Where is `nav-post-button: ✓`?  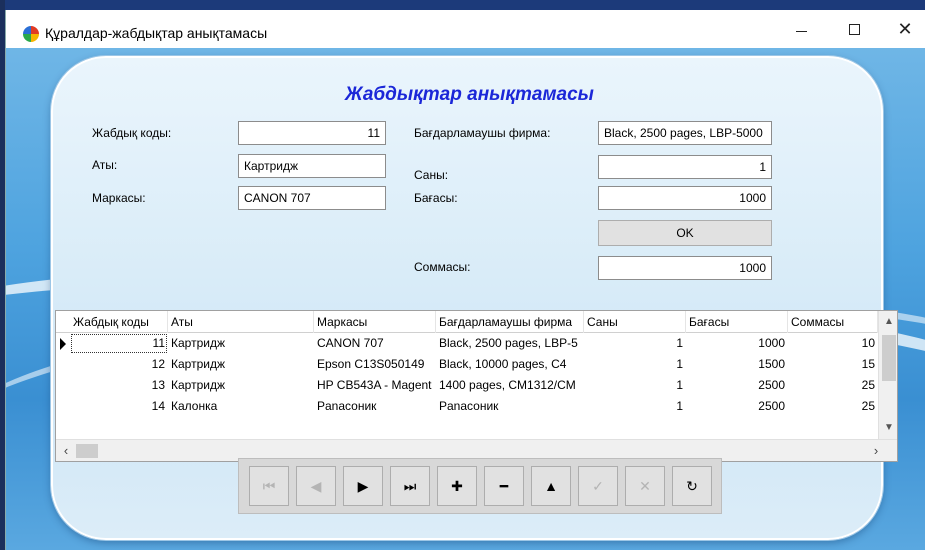
nav-post-button: ✓ is located at coordinates (598, 486).